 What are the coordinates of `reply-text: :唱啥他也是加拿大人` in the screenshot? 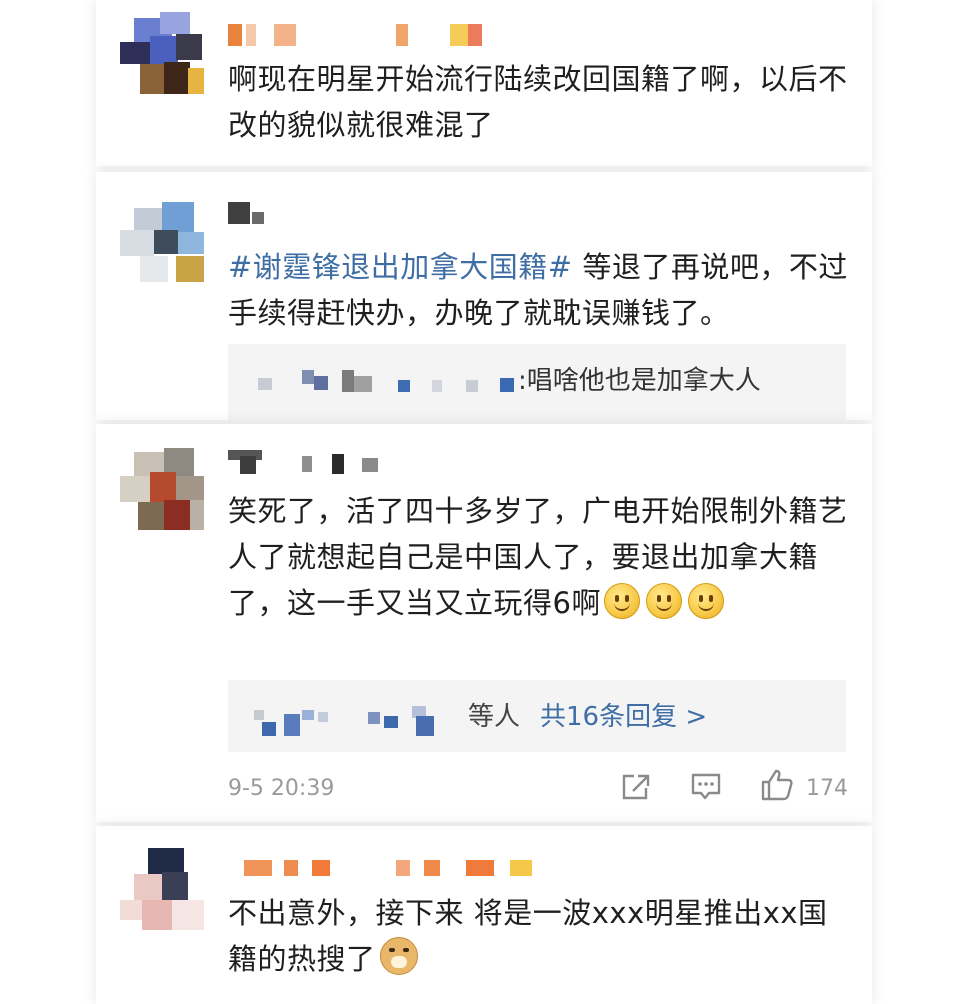 It's located at (639, 381).